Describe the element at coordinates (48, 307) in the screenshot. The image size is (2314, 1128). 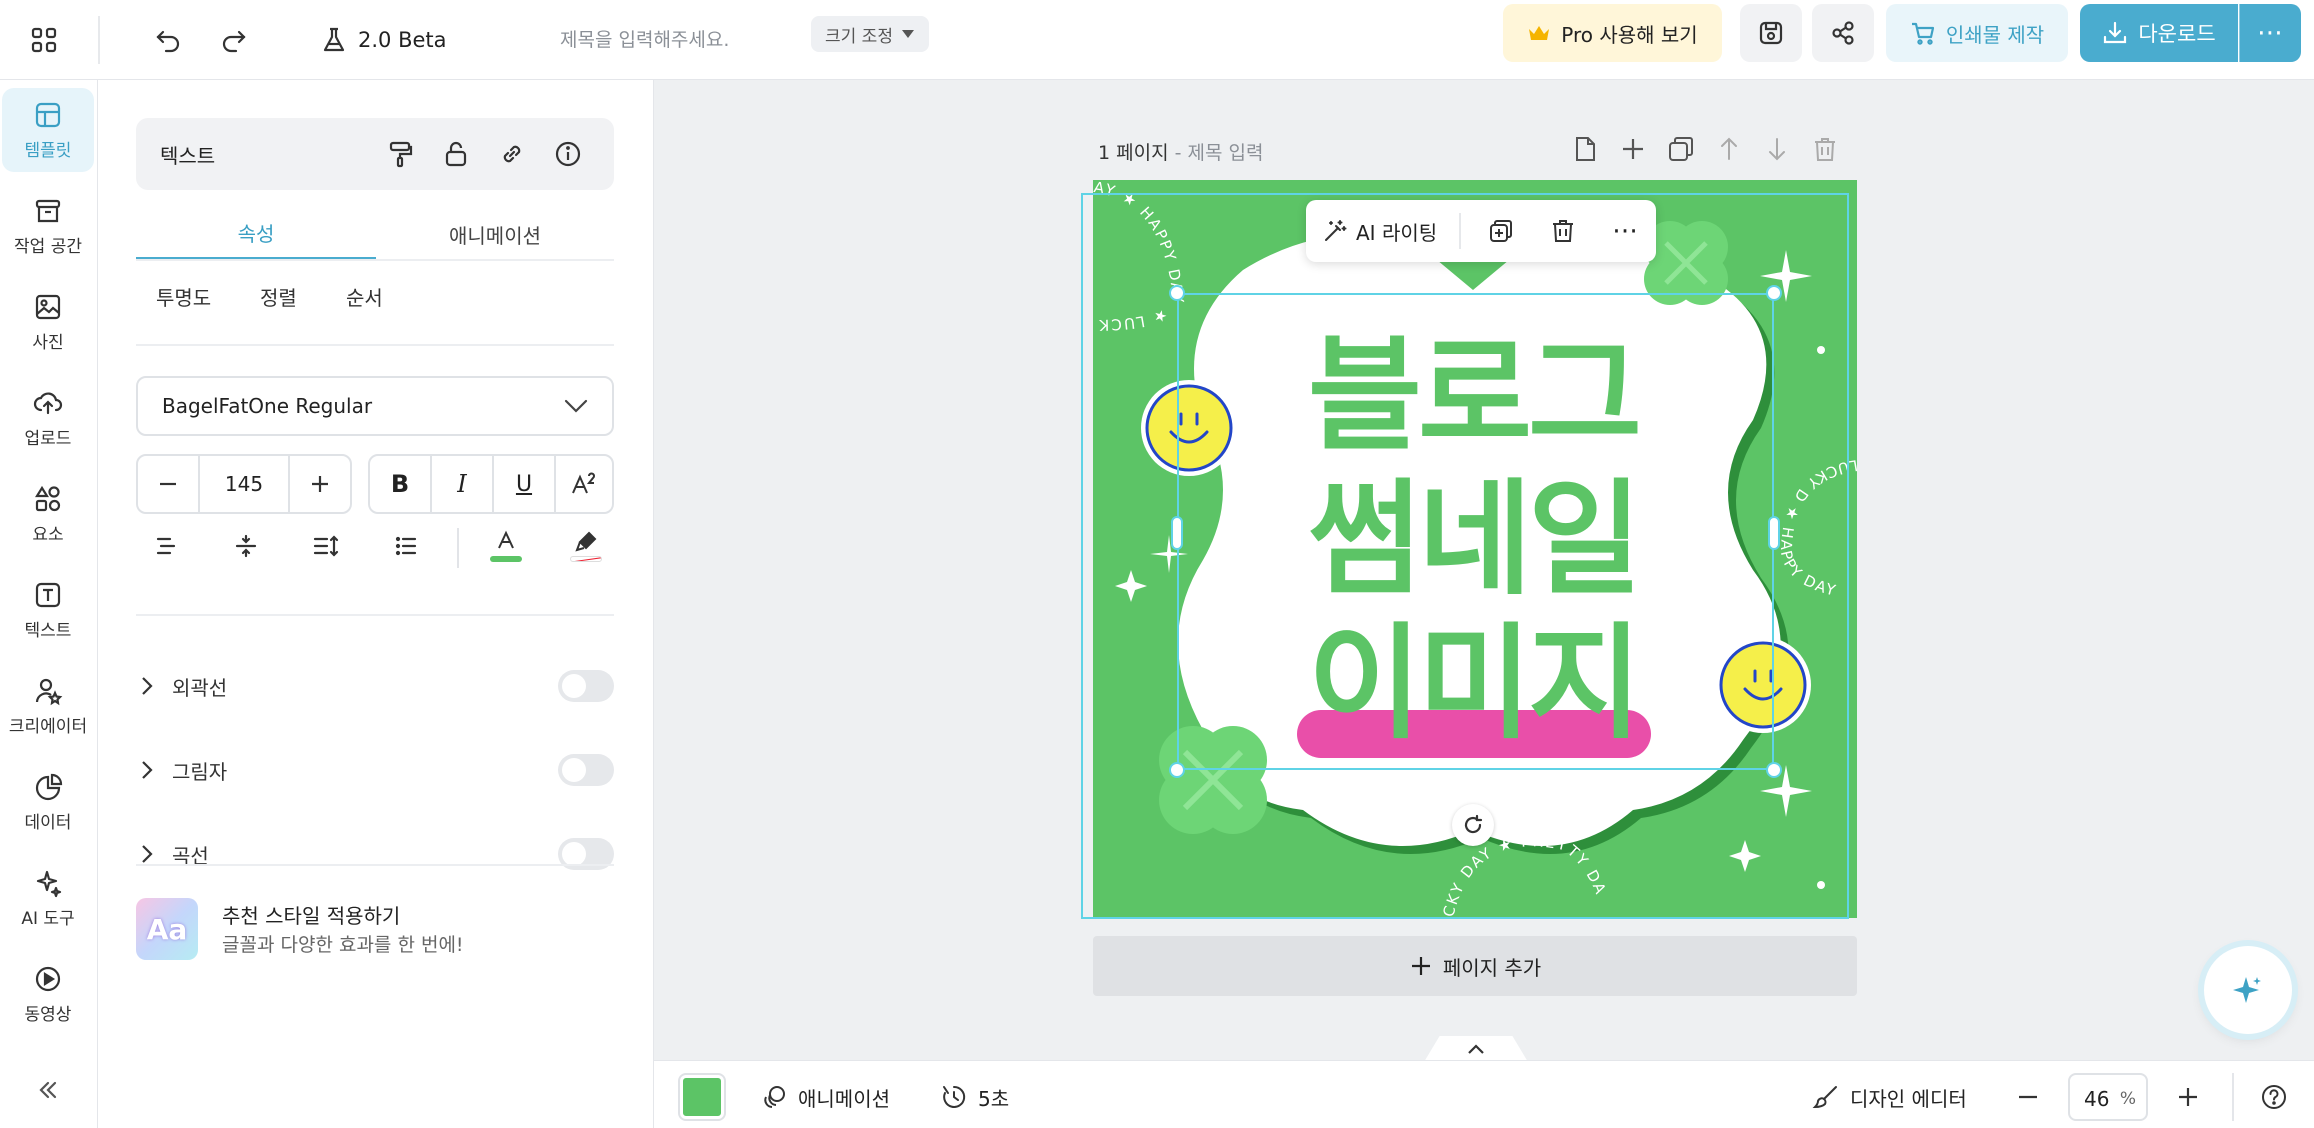
I see `photo-icon` at that location.